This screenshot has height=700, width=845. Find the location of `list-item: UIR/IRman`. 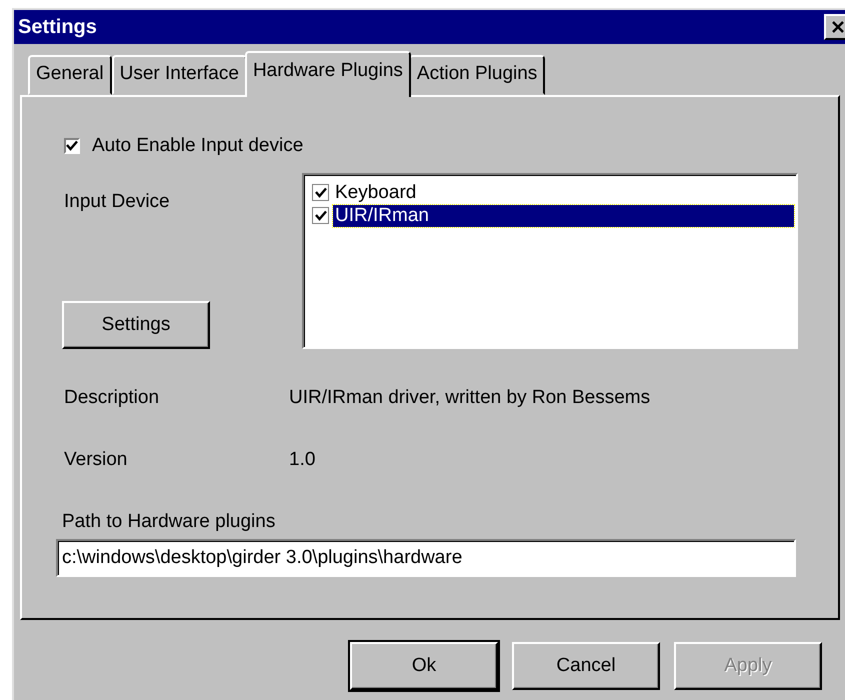

list-item: UIR/IRman is located at coordinates (563, 215).